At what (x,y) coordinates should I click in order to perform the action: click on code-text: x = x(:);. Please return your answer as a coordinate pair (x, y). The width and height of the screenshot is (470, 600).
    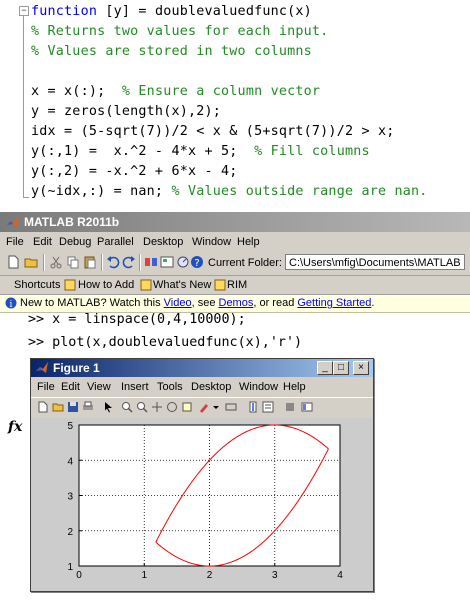
    Looking at the image, I should click on (76, 91).